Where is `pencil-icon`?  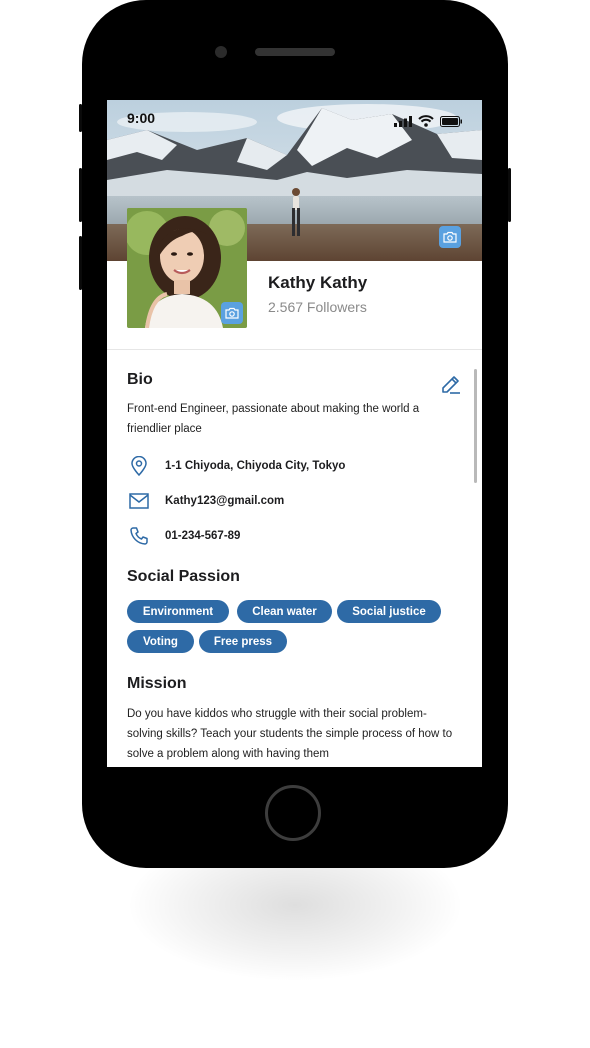 pencil-icon is located at coordinates (451, 385).